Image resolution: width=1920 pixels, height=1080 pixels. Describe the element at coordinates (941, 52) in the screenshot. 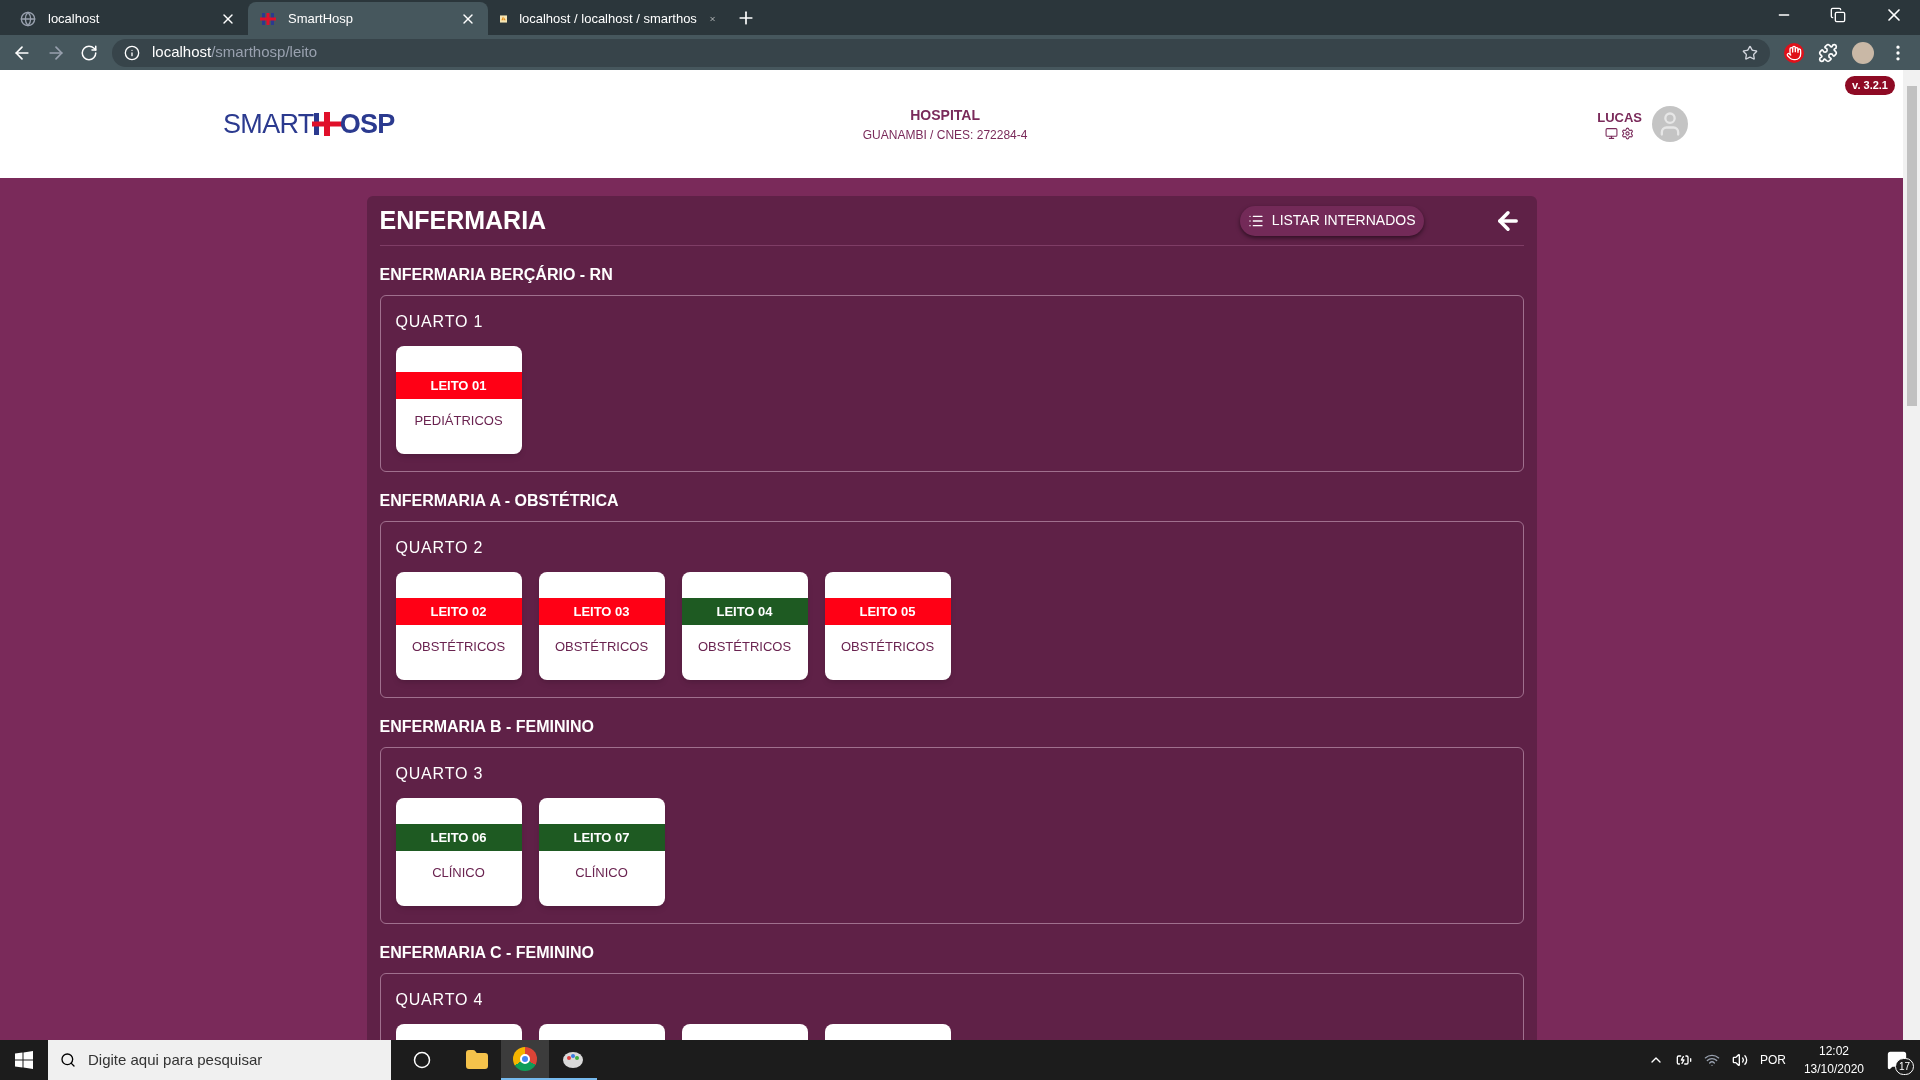

I see `url-field: localhost/smarthosp/leito` at that location.